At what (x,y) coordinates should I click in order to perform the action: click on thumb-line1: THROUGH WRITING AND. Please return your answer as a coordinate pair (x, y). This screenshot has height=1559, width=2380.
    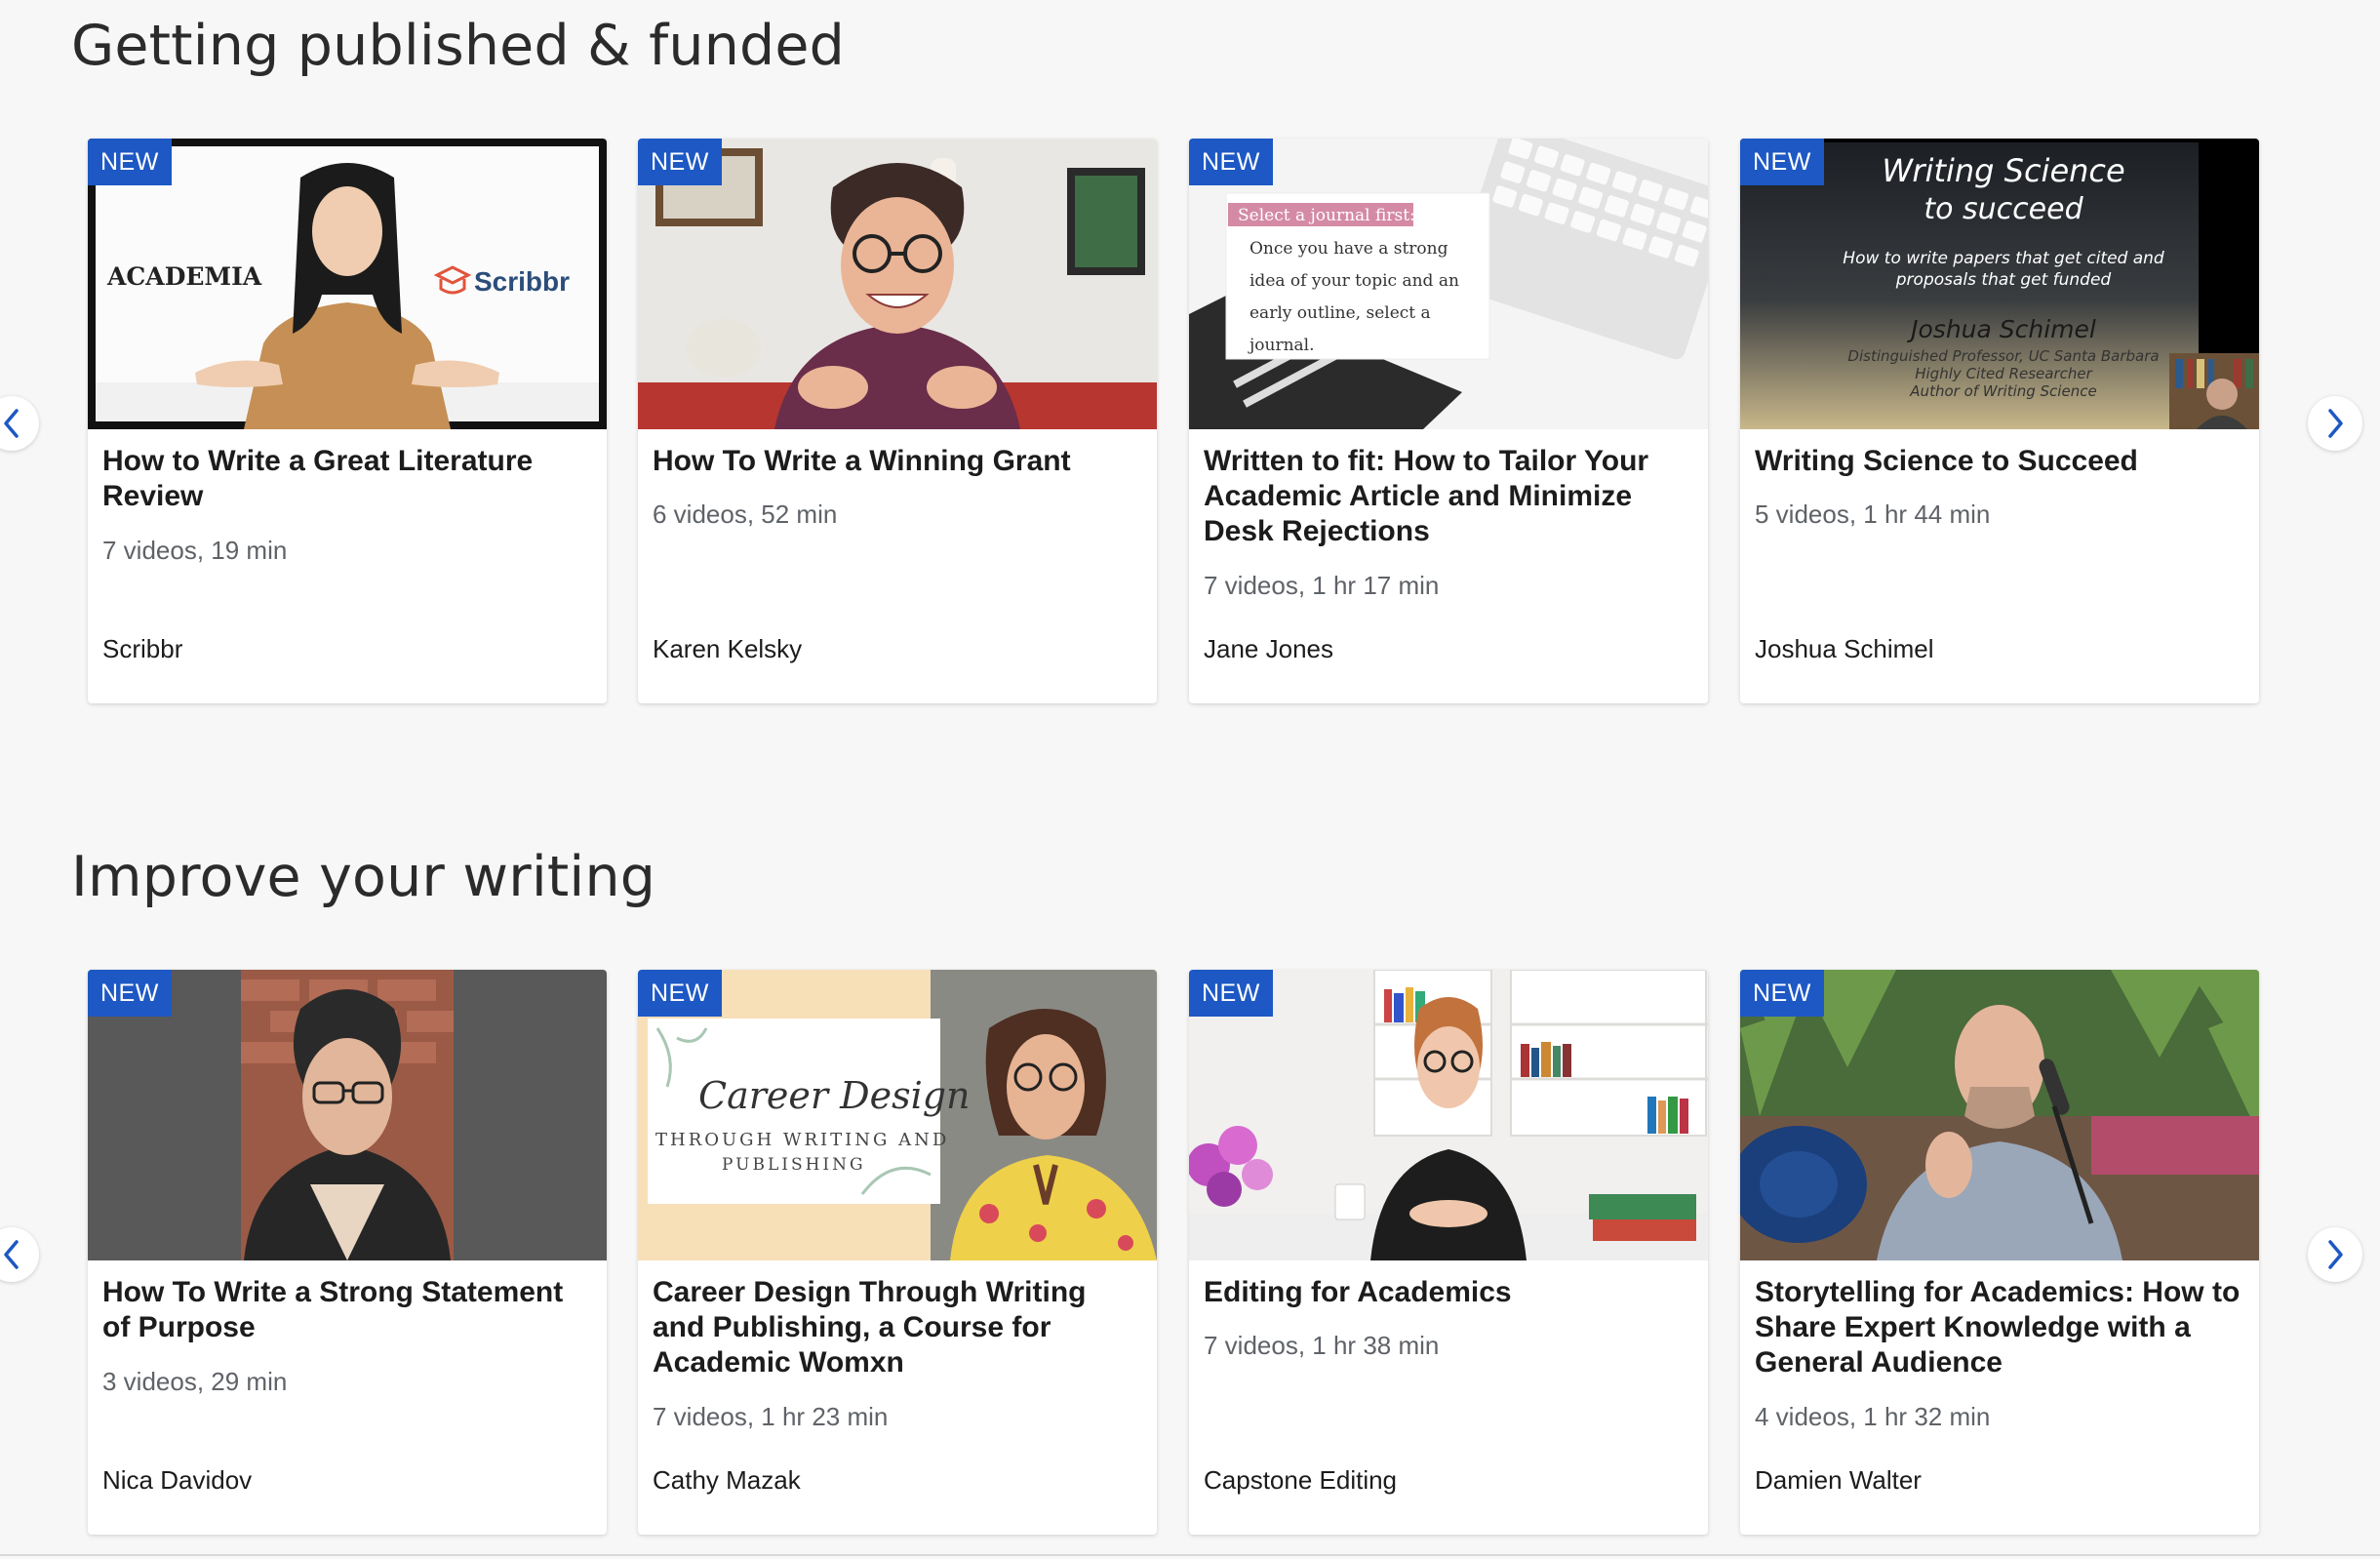
    Looking at the image, I should click on (802, 1140).